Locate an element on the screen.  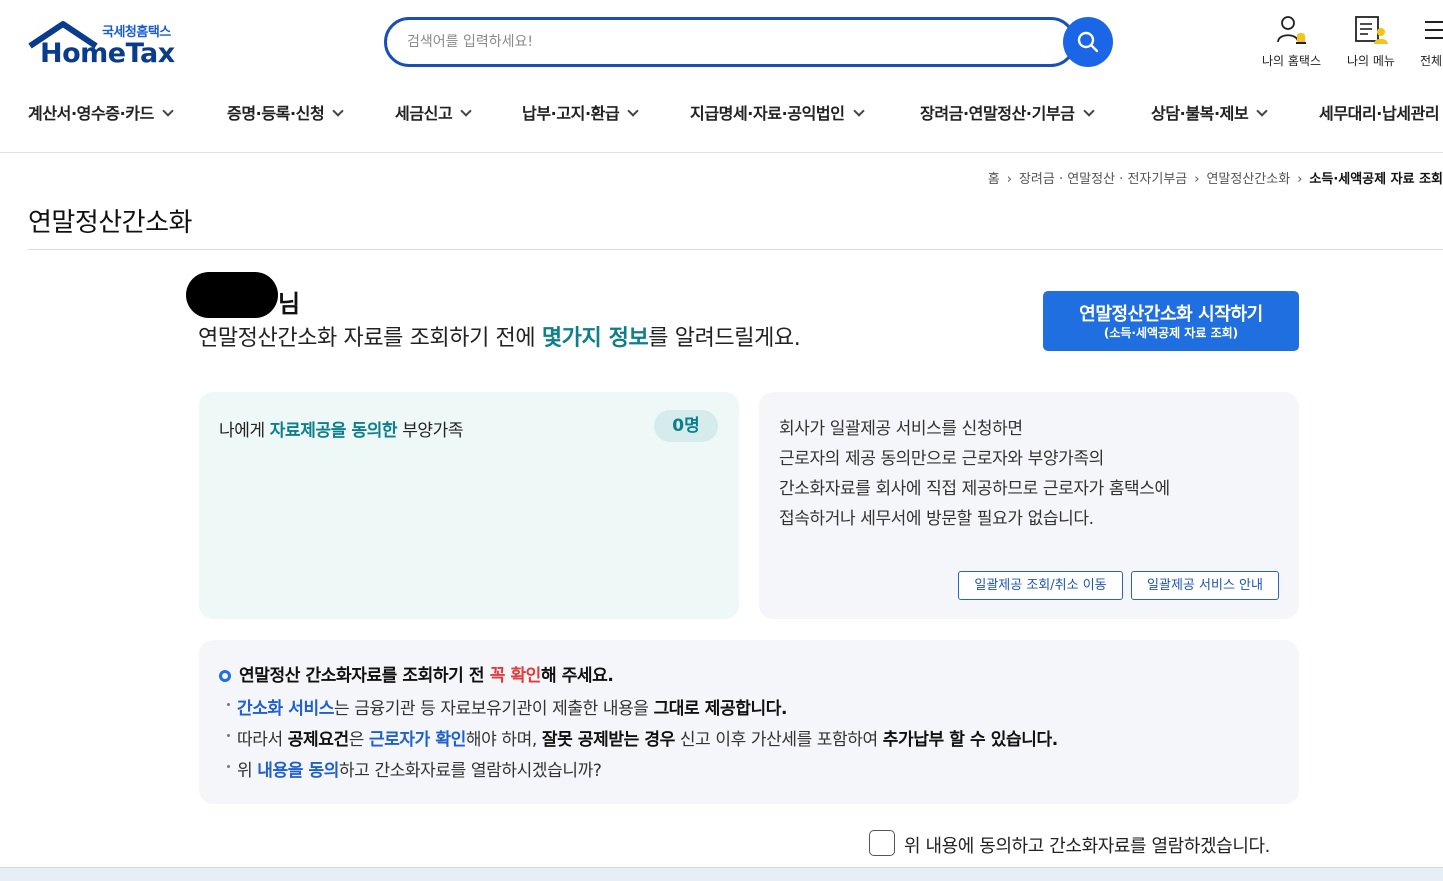
search-icon is located at coordinates (1088, 42).